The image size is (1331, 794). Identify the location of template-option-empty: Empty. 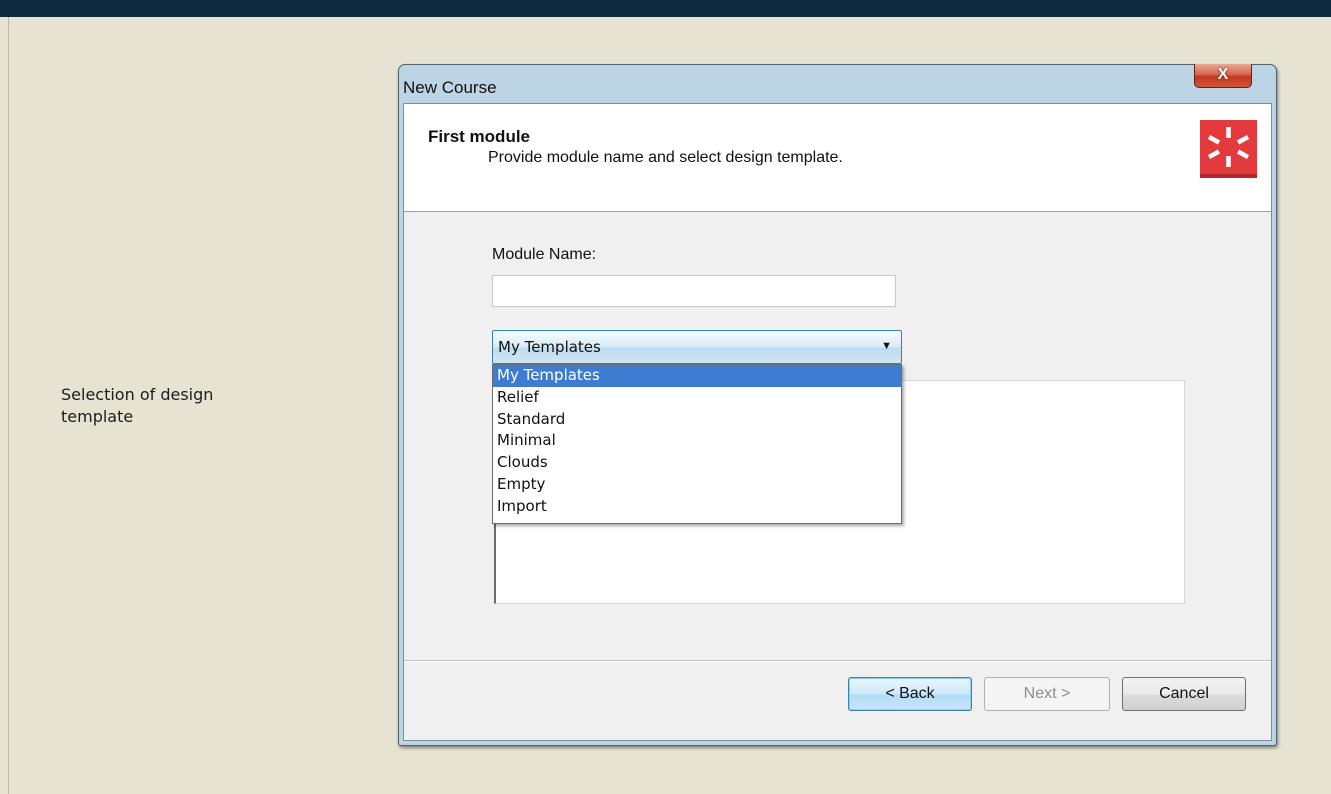
(697, 485).